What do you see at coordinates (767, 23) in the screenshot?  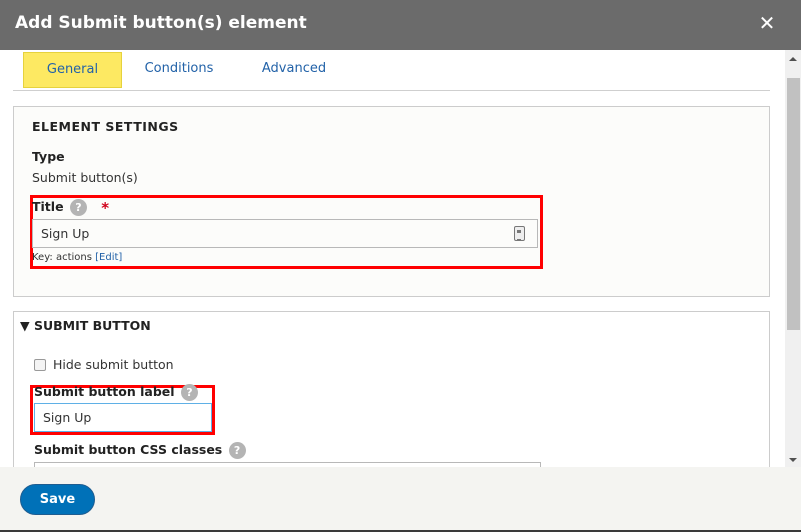 I see `close-icon: ✕` at bounding box center [767, 23].